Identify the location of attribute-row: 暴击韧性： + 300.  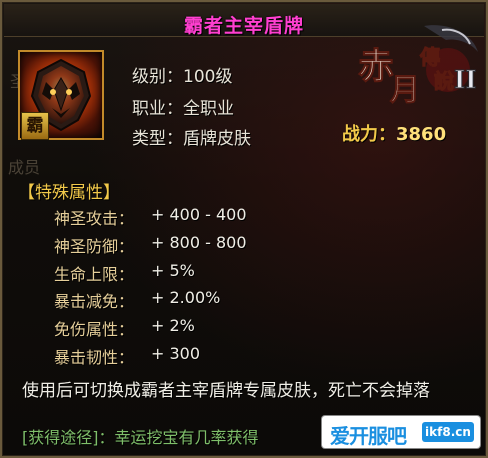
(127, 355).